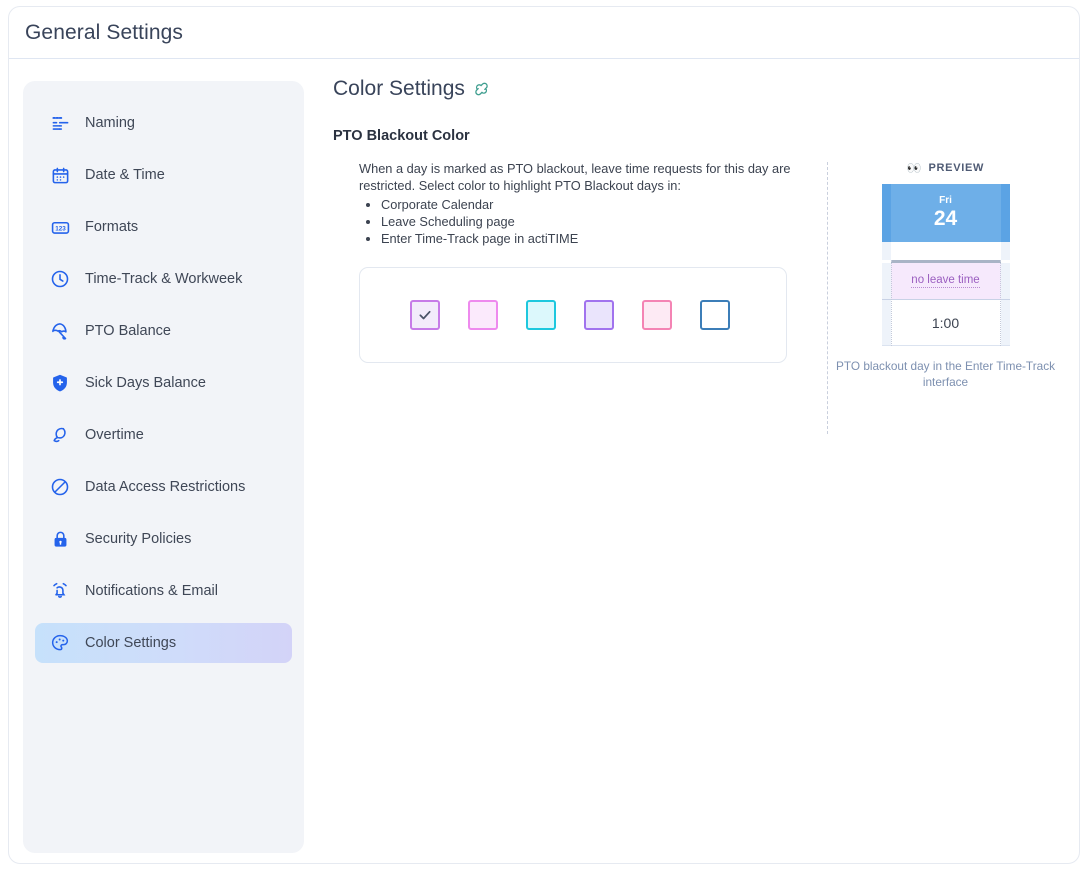 The image size is (1088, 872). I want to click on preview-time-value: 1:00, so click(945, 322).